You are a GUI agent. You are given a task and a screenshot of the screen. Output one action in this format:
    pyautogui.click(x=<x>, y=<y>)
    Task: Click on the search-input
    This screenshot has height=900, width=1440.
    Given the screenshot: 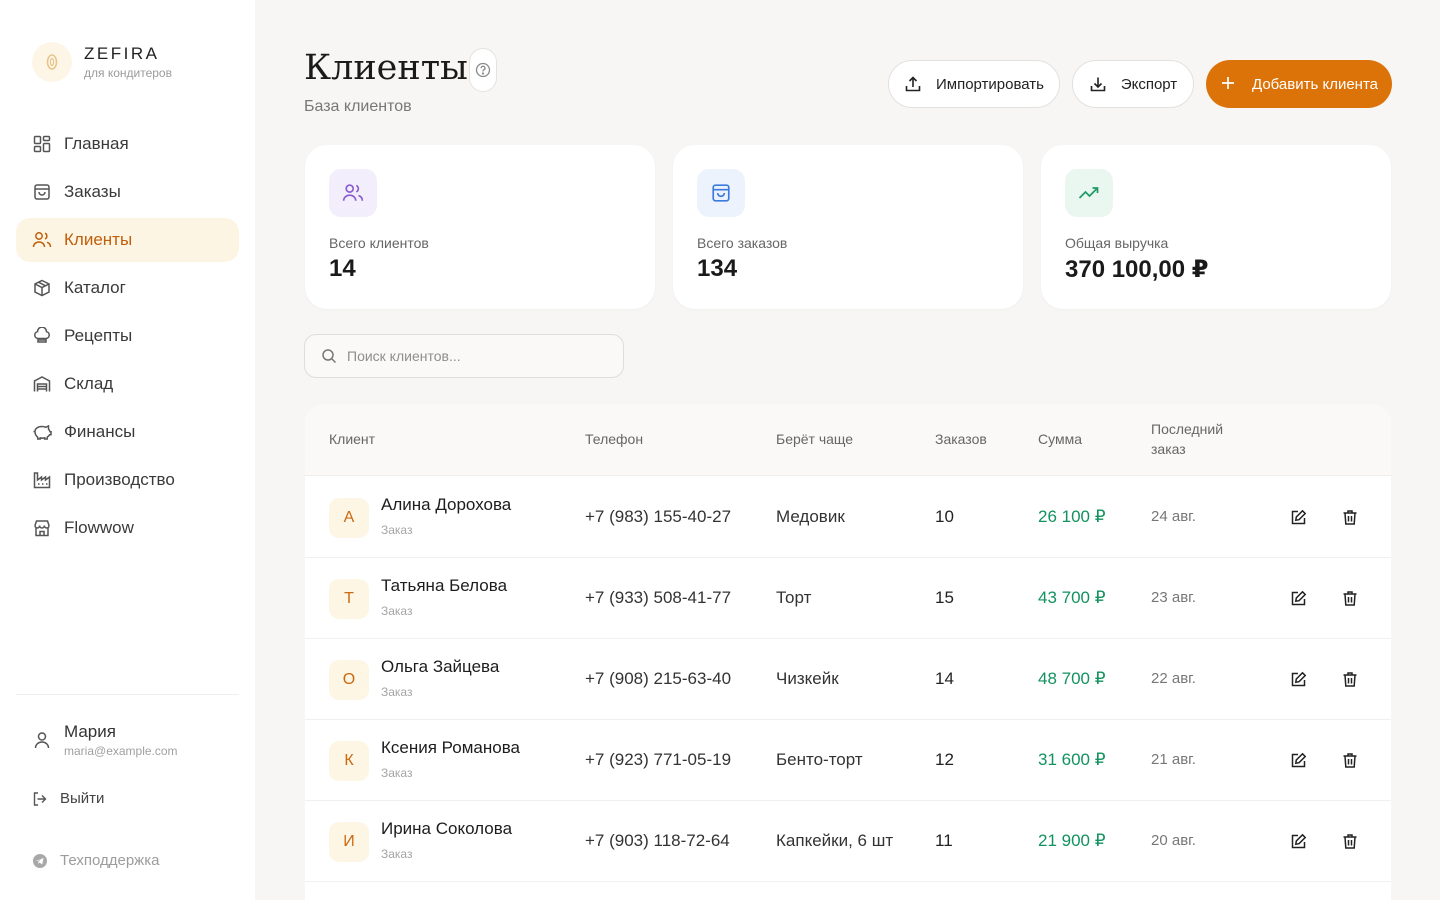 What is the action you would take?
    pyautogui.click(x=477, y=356)
    